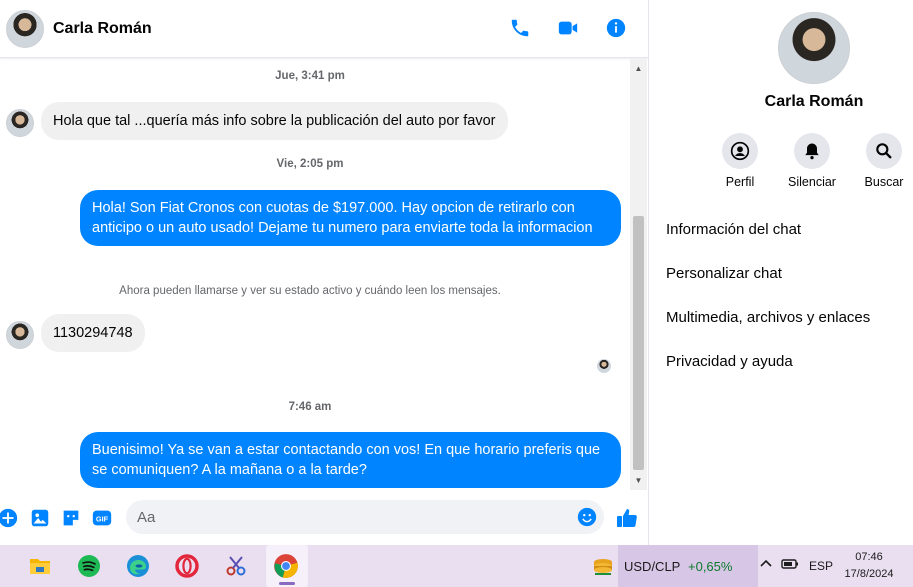 The width and height of the screenshot is (913, 587). I want to click on scrollbar-thumb, so click(638, 343).